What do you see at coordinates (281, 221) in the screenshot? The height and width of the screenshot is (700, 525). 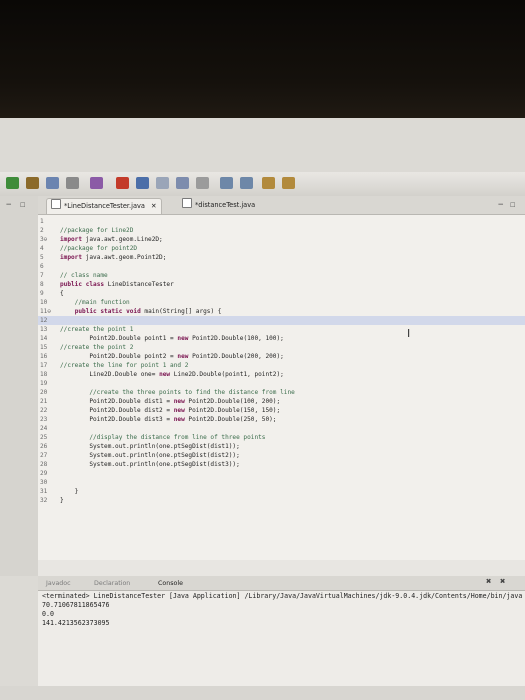 I see `code-line: 1` at bounding box center [281, 221].